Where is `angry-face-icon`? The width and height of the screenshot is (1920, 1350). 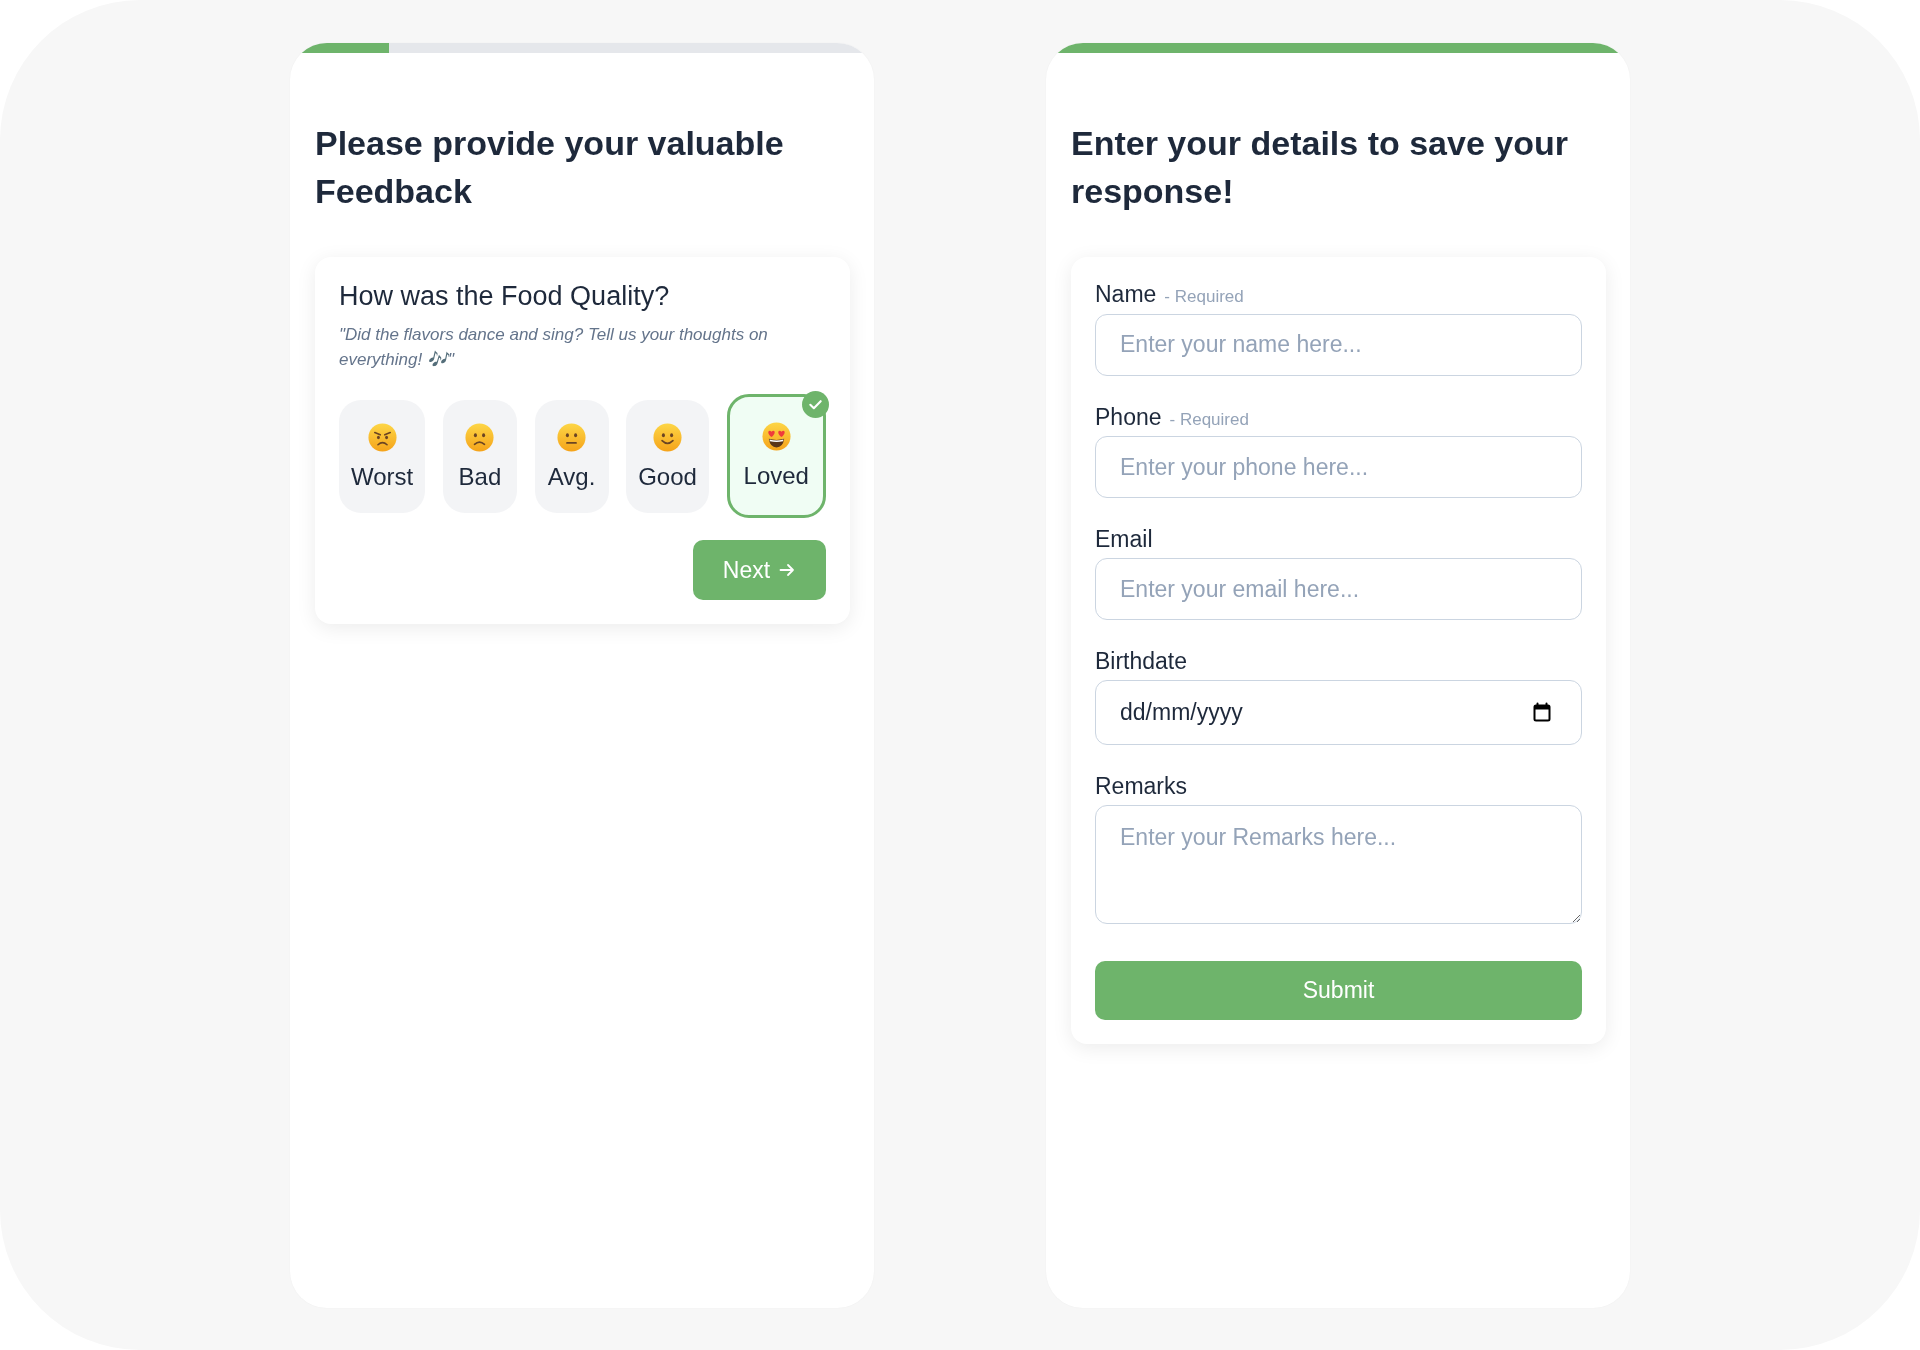 angry-face-icon is located at coordinates (382, 437).